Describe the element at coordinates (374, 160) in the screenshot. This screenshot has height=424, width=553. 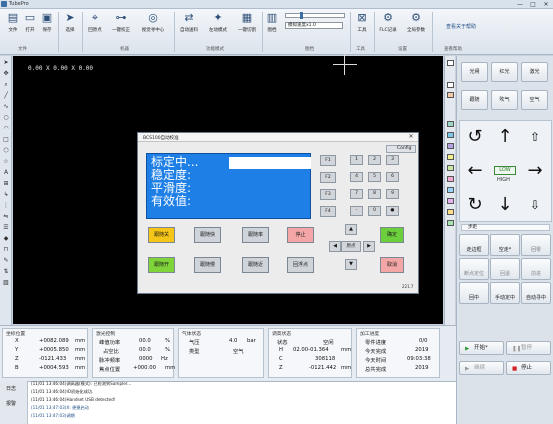
I see `num-key: 2` at that location.